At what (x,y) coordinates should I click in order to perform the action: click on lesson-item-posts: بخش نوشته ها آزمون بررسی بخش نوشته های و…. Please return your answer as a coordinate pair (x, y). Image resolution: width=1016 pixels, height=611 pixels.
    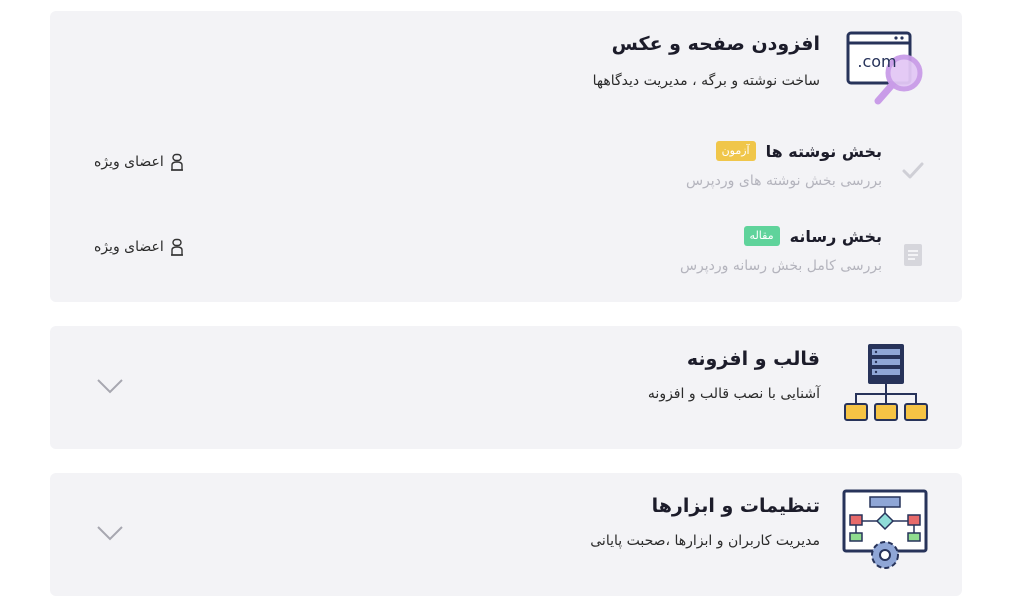
    Looking at the image, I should click on (506, 165).